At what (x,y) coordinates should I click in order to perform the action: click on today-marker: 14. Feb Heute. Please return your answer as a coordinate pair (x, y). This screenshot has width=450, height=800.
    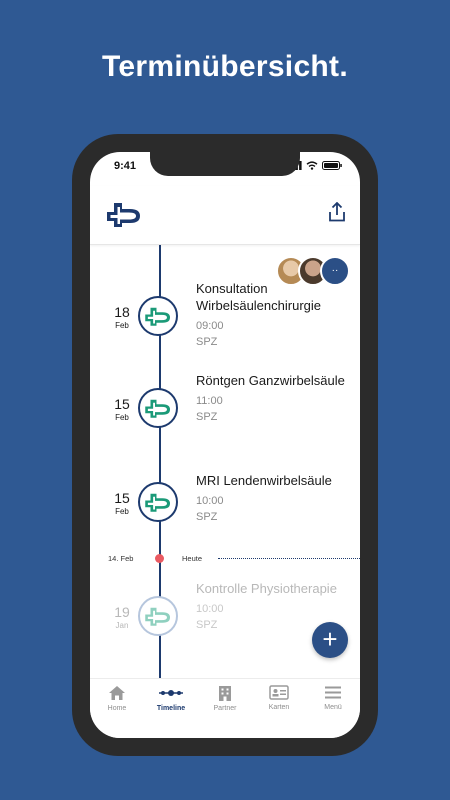
    Looking at the image, I should click on (225, 559).